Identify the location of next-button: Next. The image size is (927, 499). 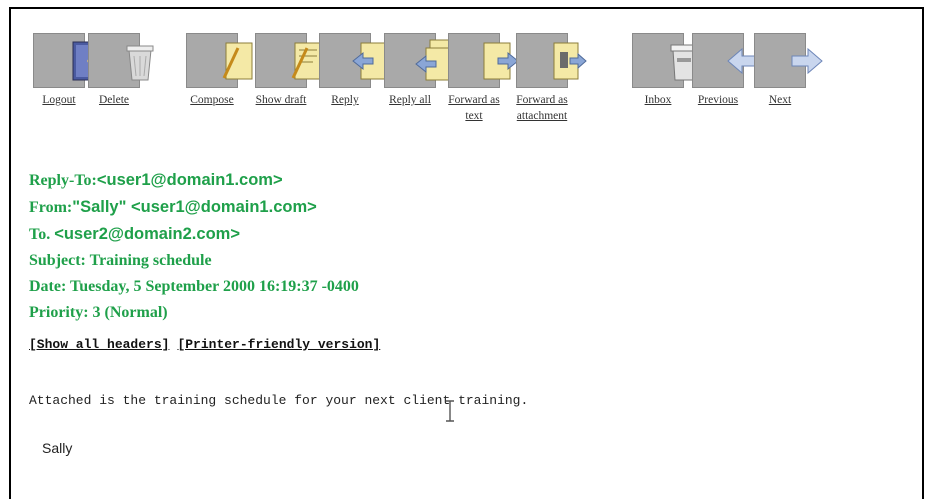
(784, 70).